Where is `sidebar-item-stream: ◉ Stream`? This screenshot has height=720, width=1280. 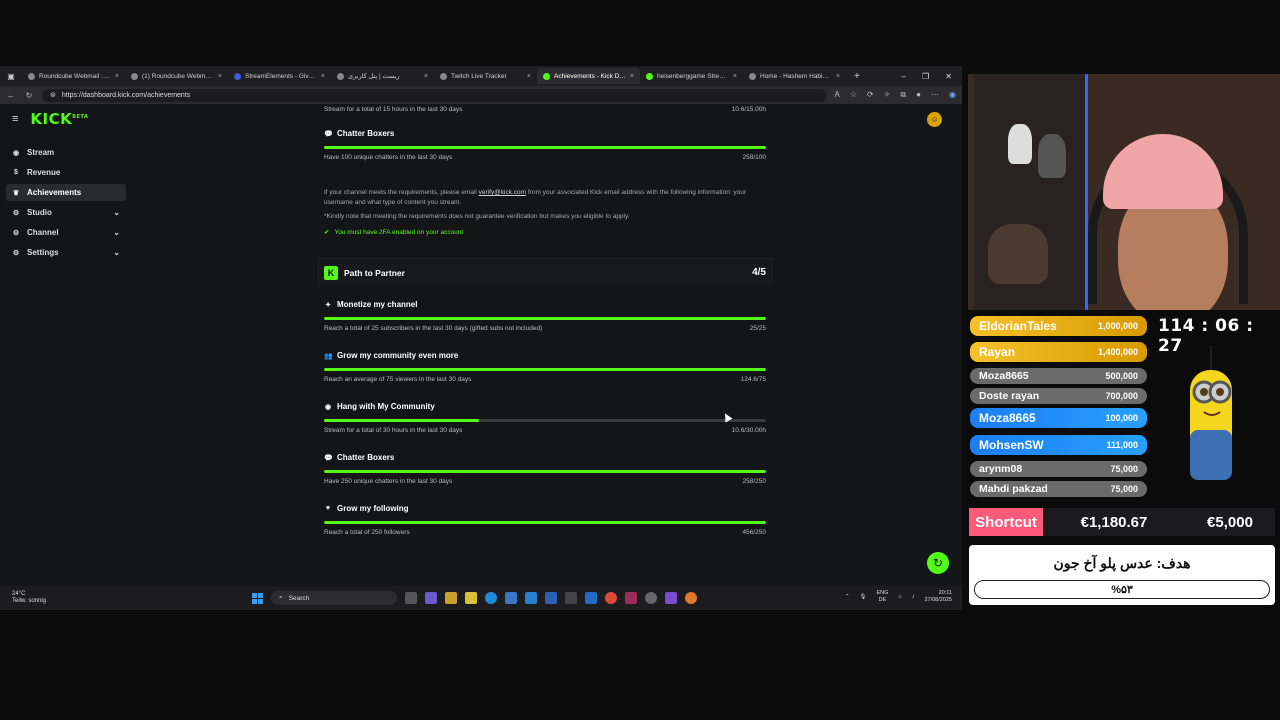
sidebar-item-stream: ◉ Stream is located at coordinates (66, 152).